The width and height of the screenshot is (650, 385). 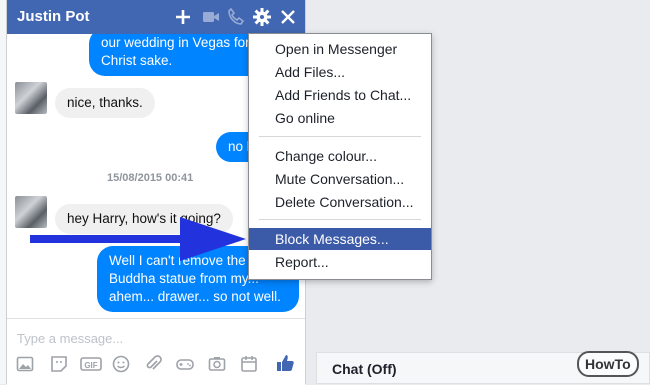 I want to click on pointer-arrow-icon, so click(x=138, y=239).